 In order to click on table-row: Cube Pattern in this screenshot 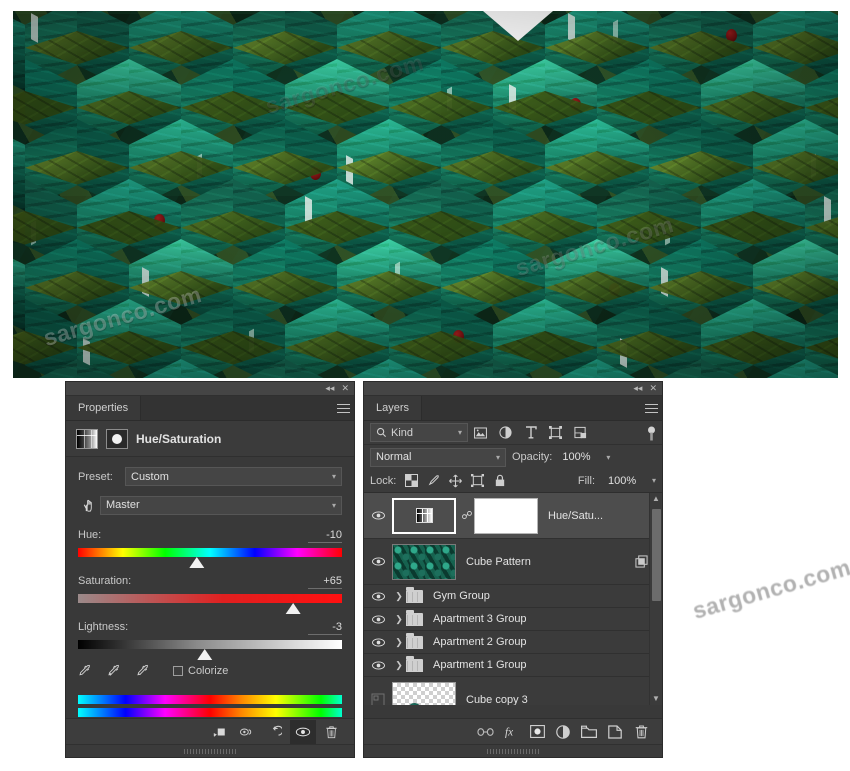, I will do `click(513, 562)`.